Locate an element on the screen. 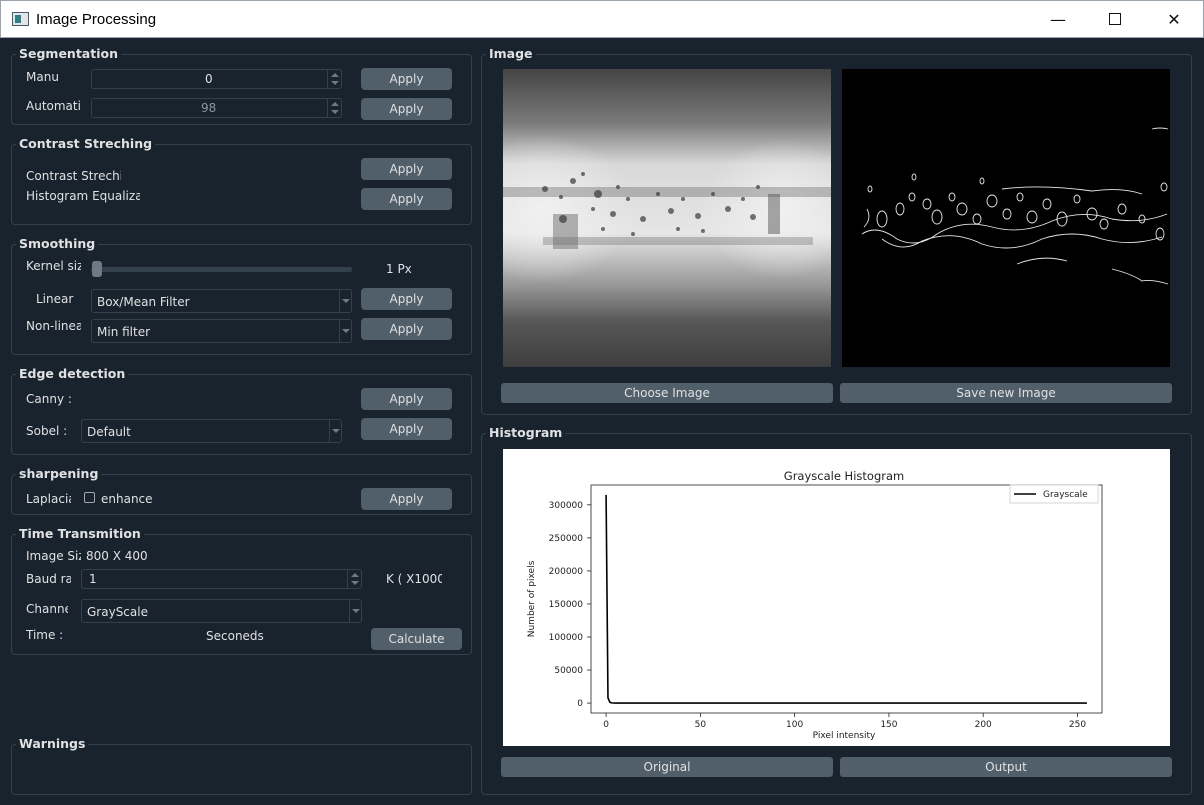 This screenshot has width=1204, height=805. output-image is located at coordinates (1006, 218).